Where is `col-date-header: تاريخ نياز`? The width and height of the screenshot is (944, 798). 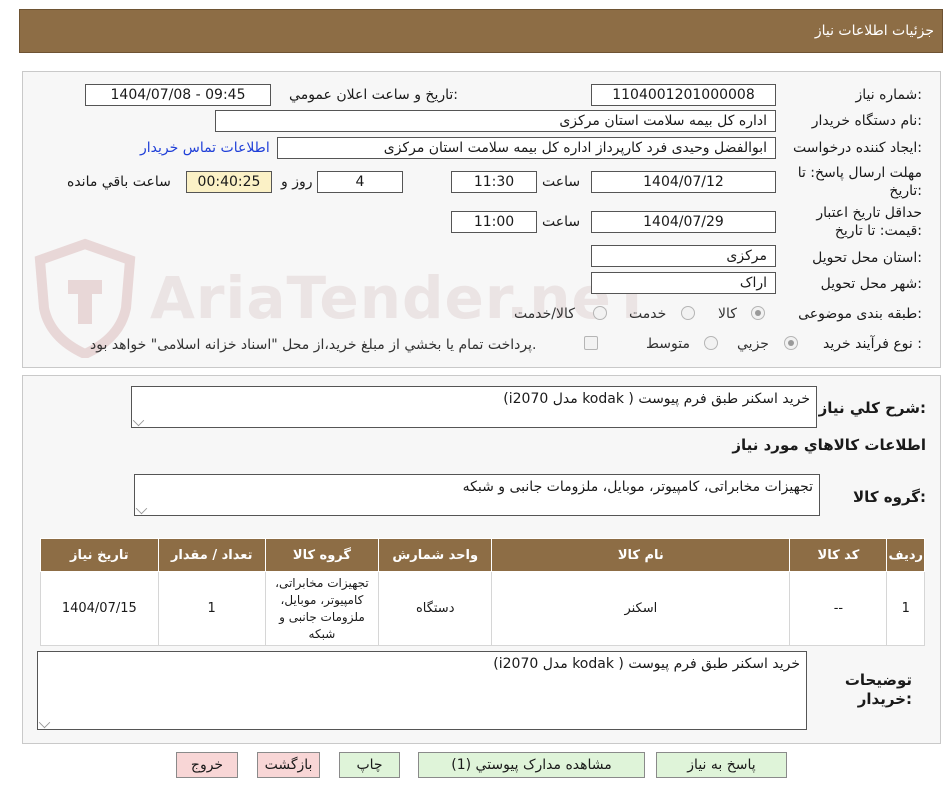 col-date-header: تاريخ نياز is located at coordinates (99, 555).